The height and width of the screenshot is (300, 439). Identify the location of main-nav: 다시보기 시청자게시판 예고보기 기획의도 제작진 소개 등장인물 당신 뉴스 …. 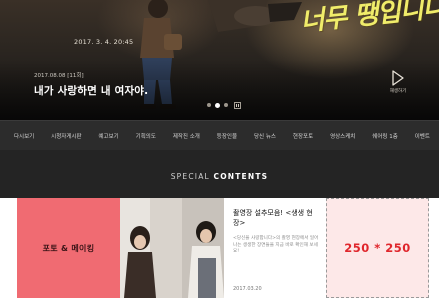
(219, 135).